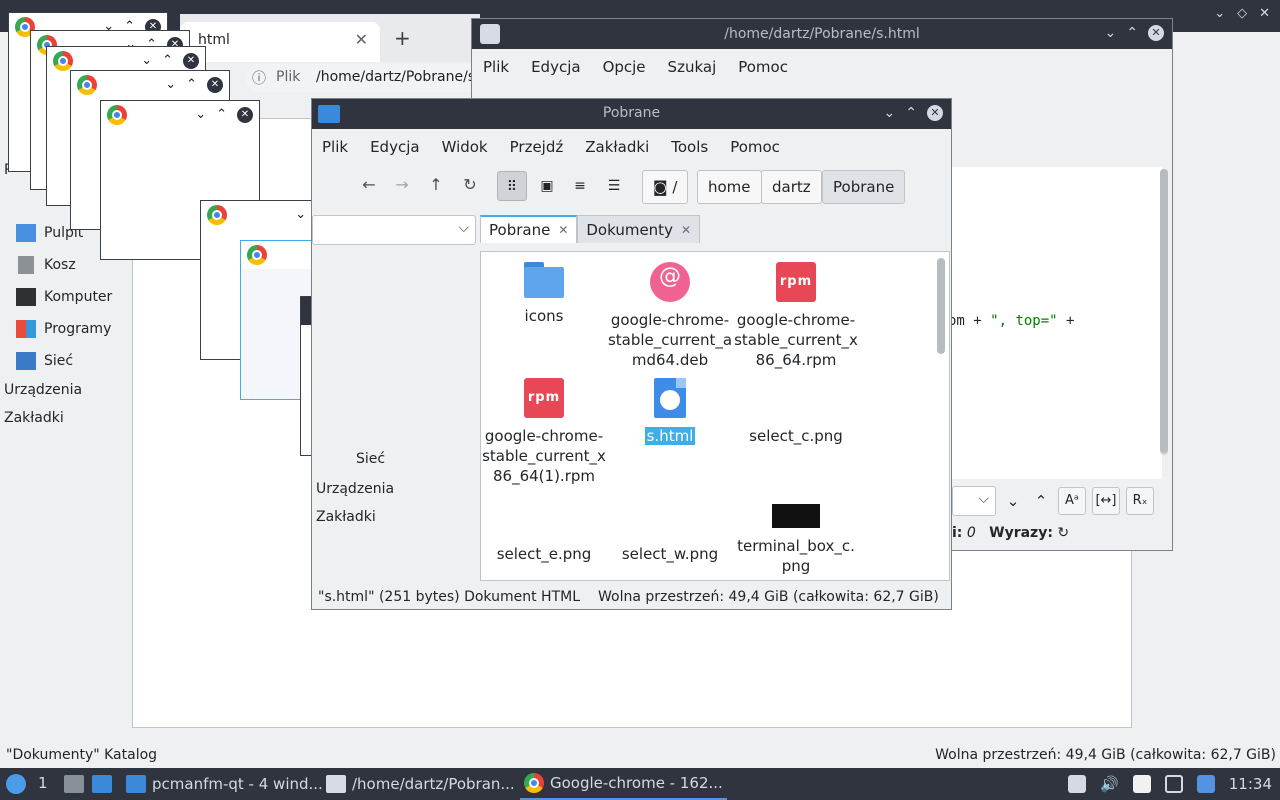 This screenshot has width=1280, height=800. I want to click on detailed-view-icon: ☰, so click(614, 186).